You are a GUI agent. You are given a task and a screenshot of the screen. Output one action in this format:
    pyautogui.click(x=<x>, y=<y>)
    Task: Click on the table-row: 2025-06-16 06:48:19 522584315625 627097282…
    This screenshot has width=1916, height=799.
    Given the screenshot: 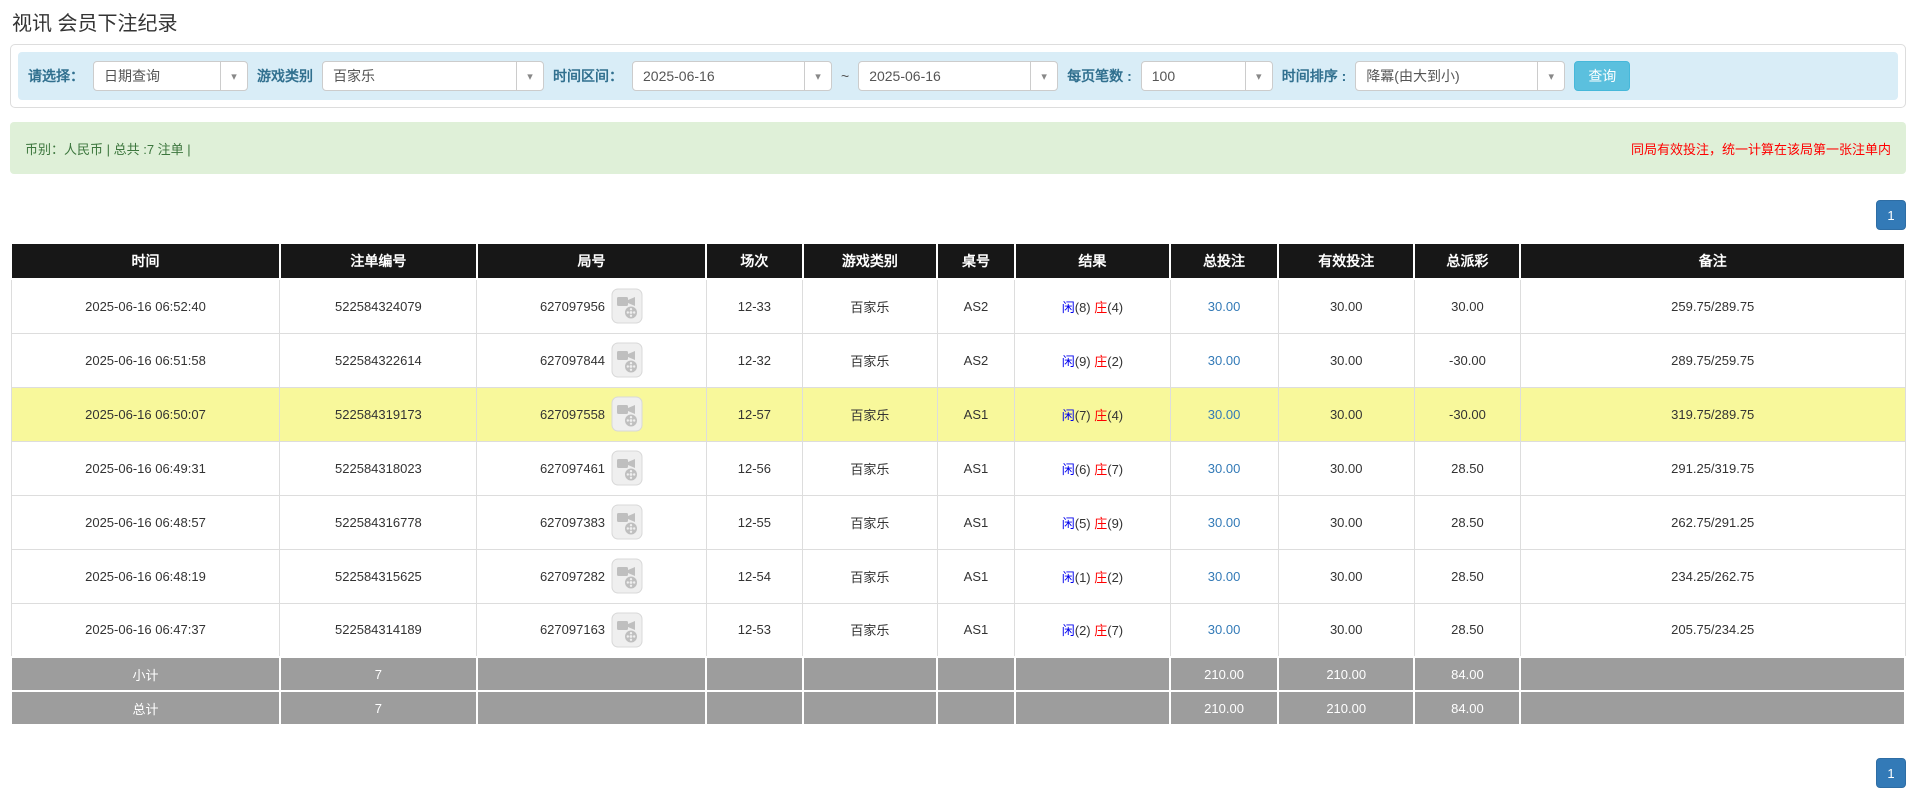 What is the action you would take?
    pyautogui.click(x=958, y=576)
    